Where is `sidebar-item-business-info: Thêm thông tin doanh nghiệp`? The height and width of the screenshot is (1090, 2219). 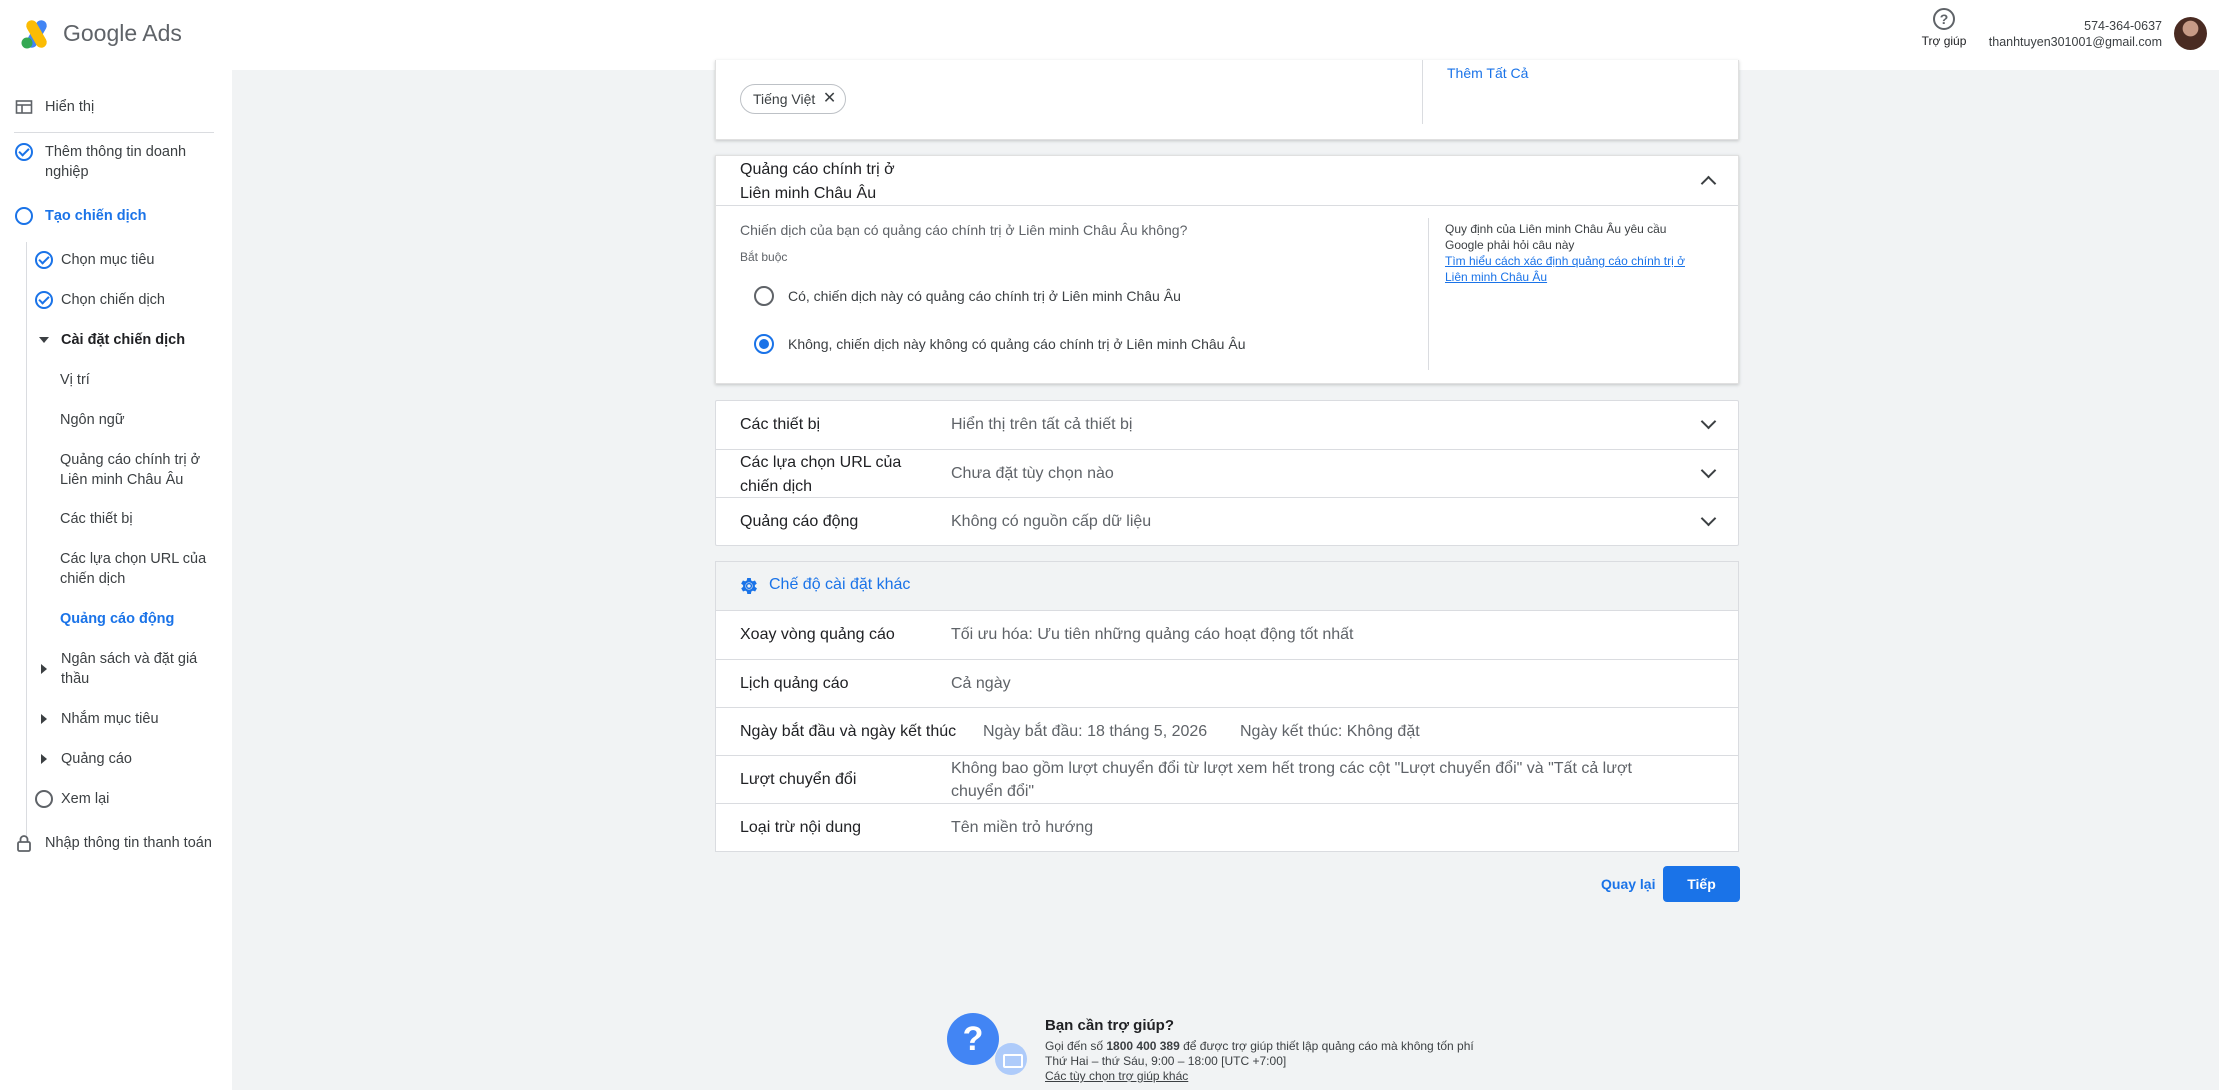 sidebar-item-business-info: Thêm thông tin doanh nghiệp is located at coordinates (115, 162).